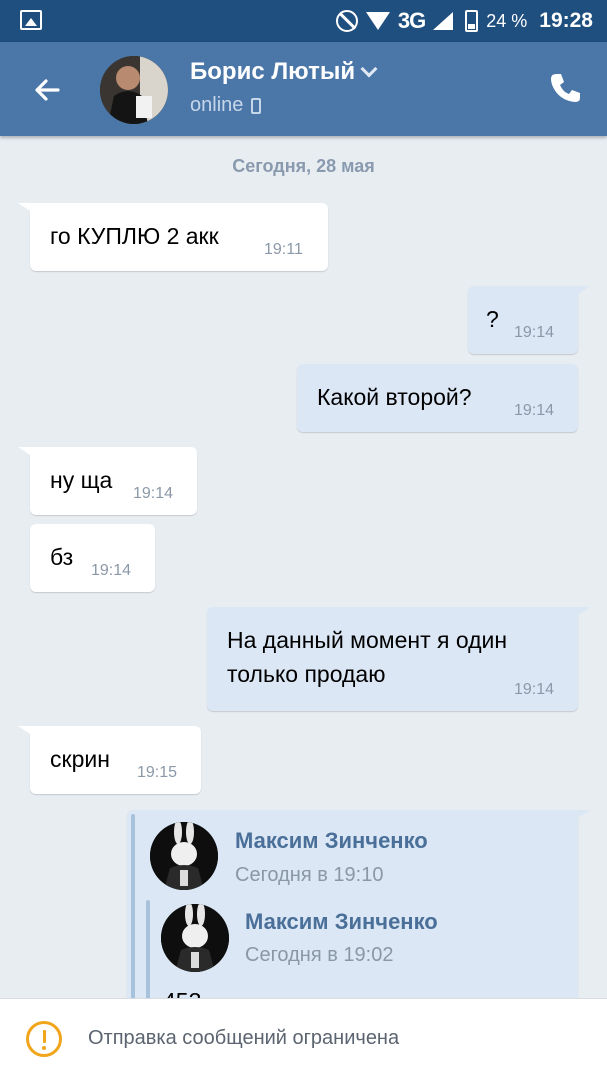 This screenshot has width=607, height=1080. Describe the element at coordinates (273, 71) in the screenshot. I see `contact-name-text: Борис Лютый` at that location.